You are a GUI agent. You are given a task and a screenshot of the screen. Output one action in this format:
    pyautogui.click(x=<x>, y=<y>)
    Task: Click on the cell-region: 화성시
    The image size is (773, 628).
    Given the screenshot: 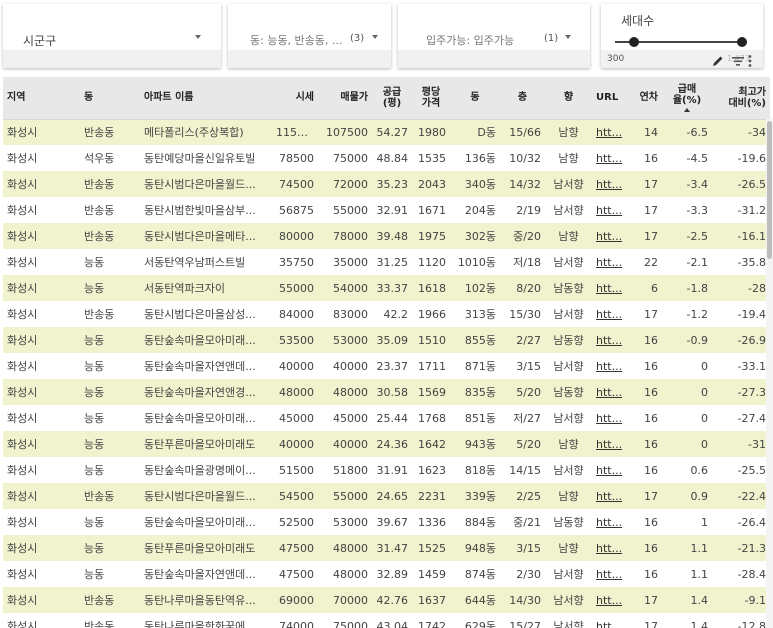 What is the action you would take?
    pyautogui.click(x=22, y=340)
    